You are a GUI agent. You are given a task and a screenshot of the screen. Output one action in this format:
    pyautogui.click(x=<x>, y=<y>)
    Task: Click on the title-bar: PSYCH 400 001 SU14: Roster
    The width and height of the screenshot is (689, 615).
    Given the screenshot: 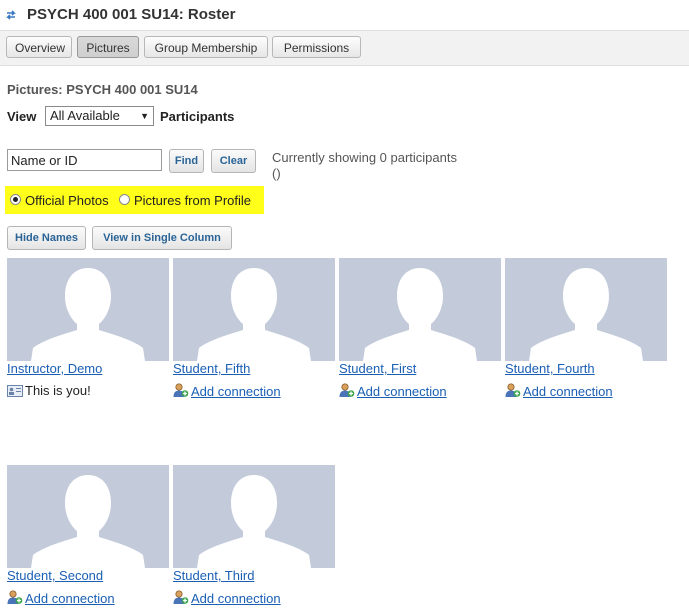 What is the action you would take?
    pyautogui.click(x=344, y=15)
    